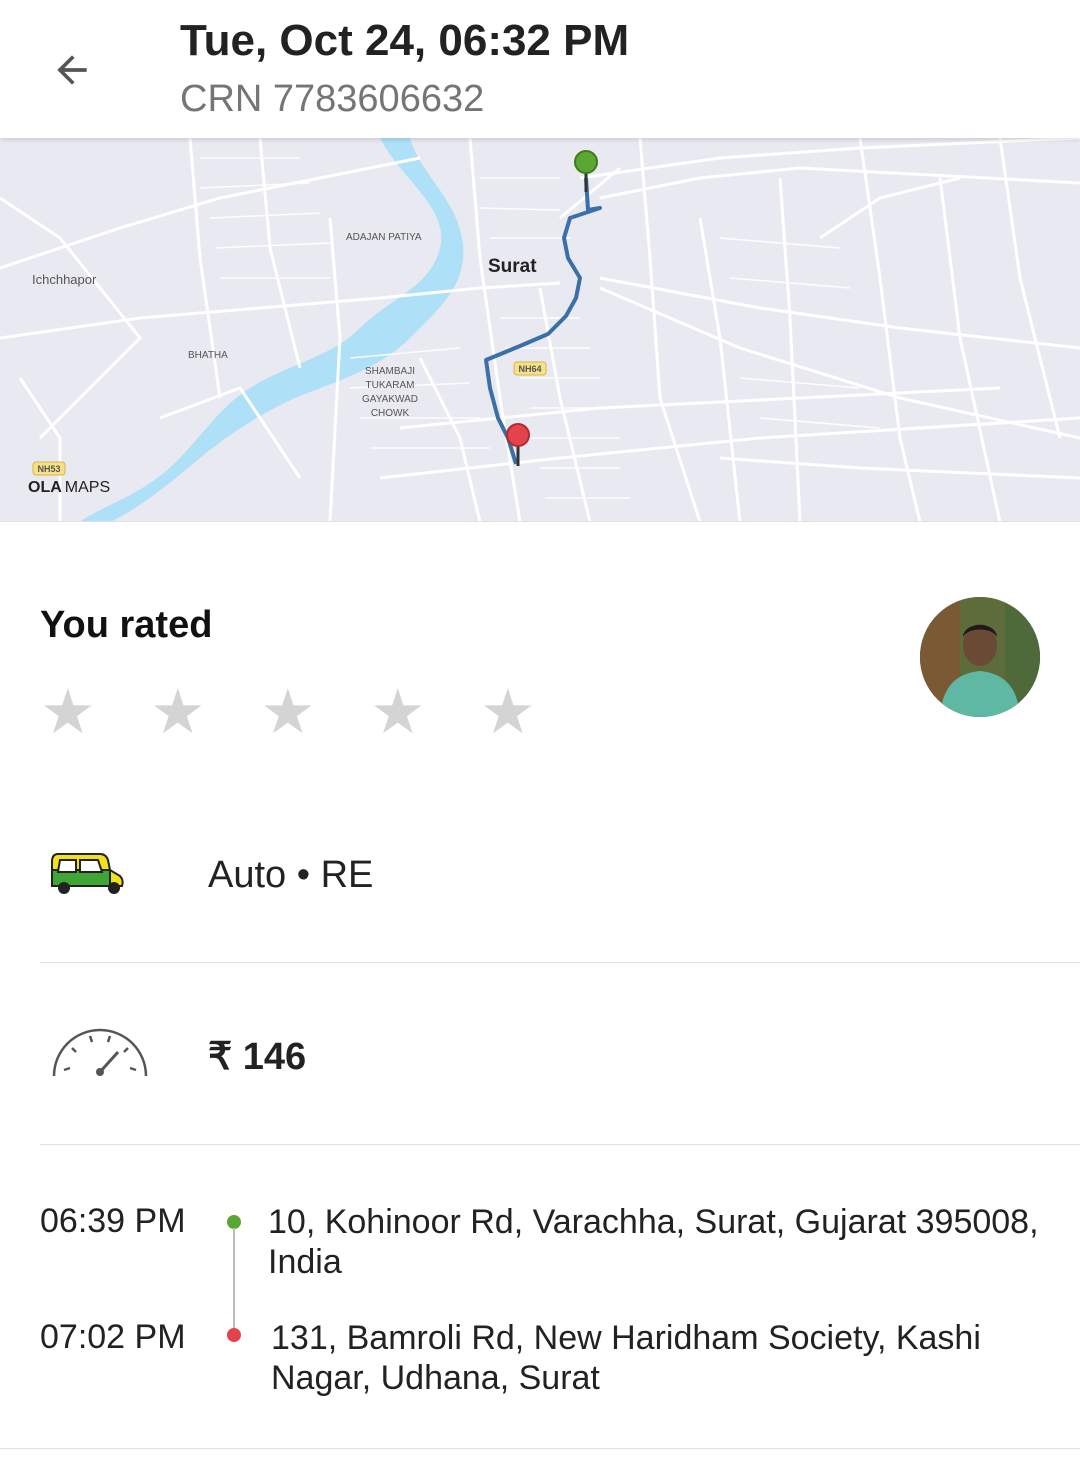 The height and width of the screenshot is (1460, 1080). I want to click on bottom-divider, so click(540, 1448).